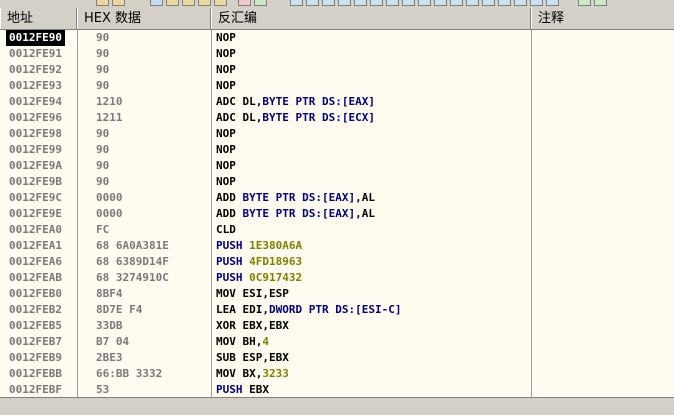 This screenshot has height=415, width=674. I want to click on table-row: 0012FE9C 0000 ADD BYTE PTR DS:[EAX],AL, so click(337, 198).